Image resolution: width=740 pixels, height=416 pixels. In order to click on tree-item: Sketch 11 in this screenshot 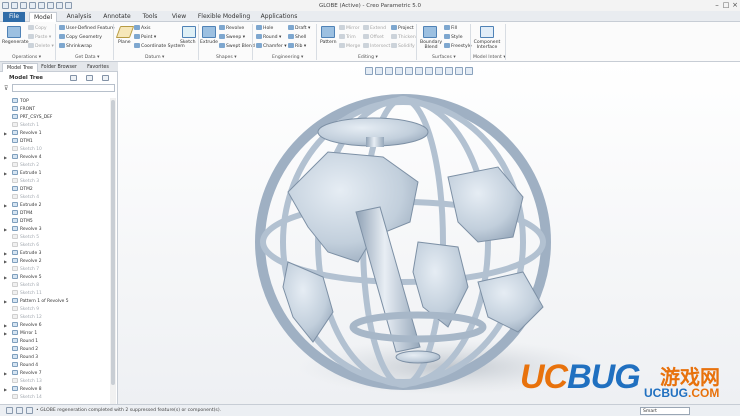, I will do `click(24, 294)`.